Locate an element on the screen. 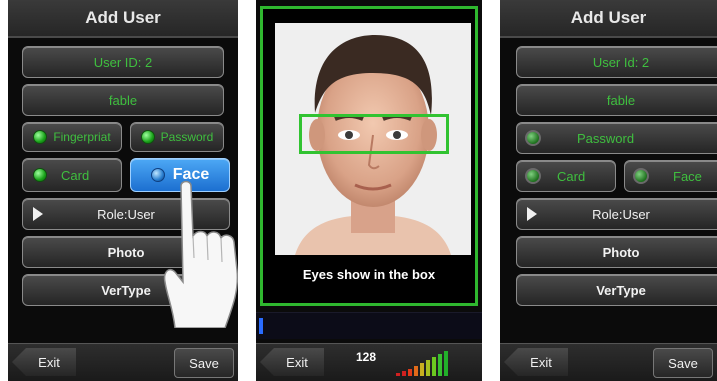 This screenshot has height=381, width=717. user-id-label: User Id: 2 is located at coordinates (621, 62).